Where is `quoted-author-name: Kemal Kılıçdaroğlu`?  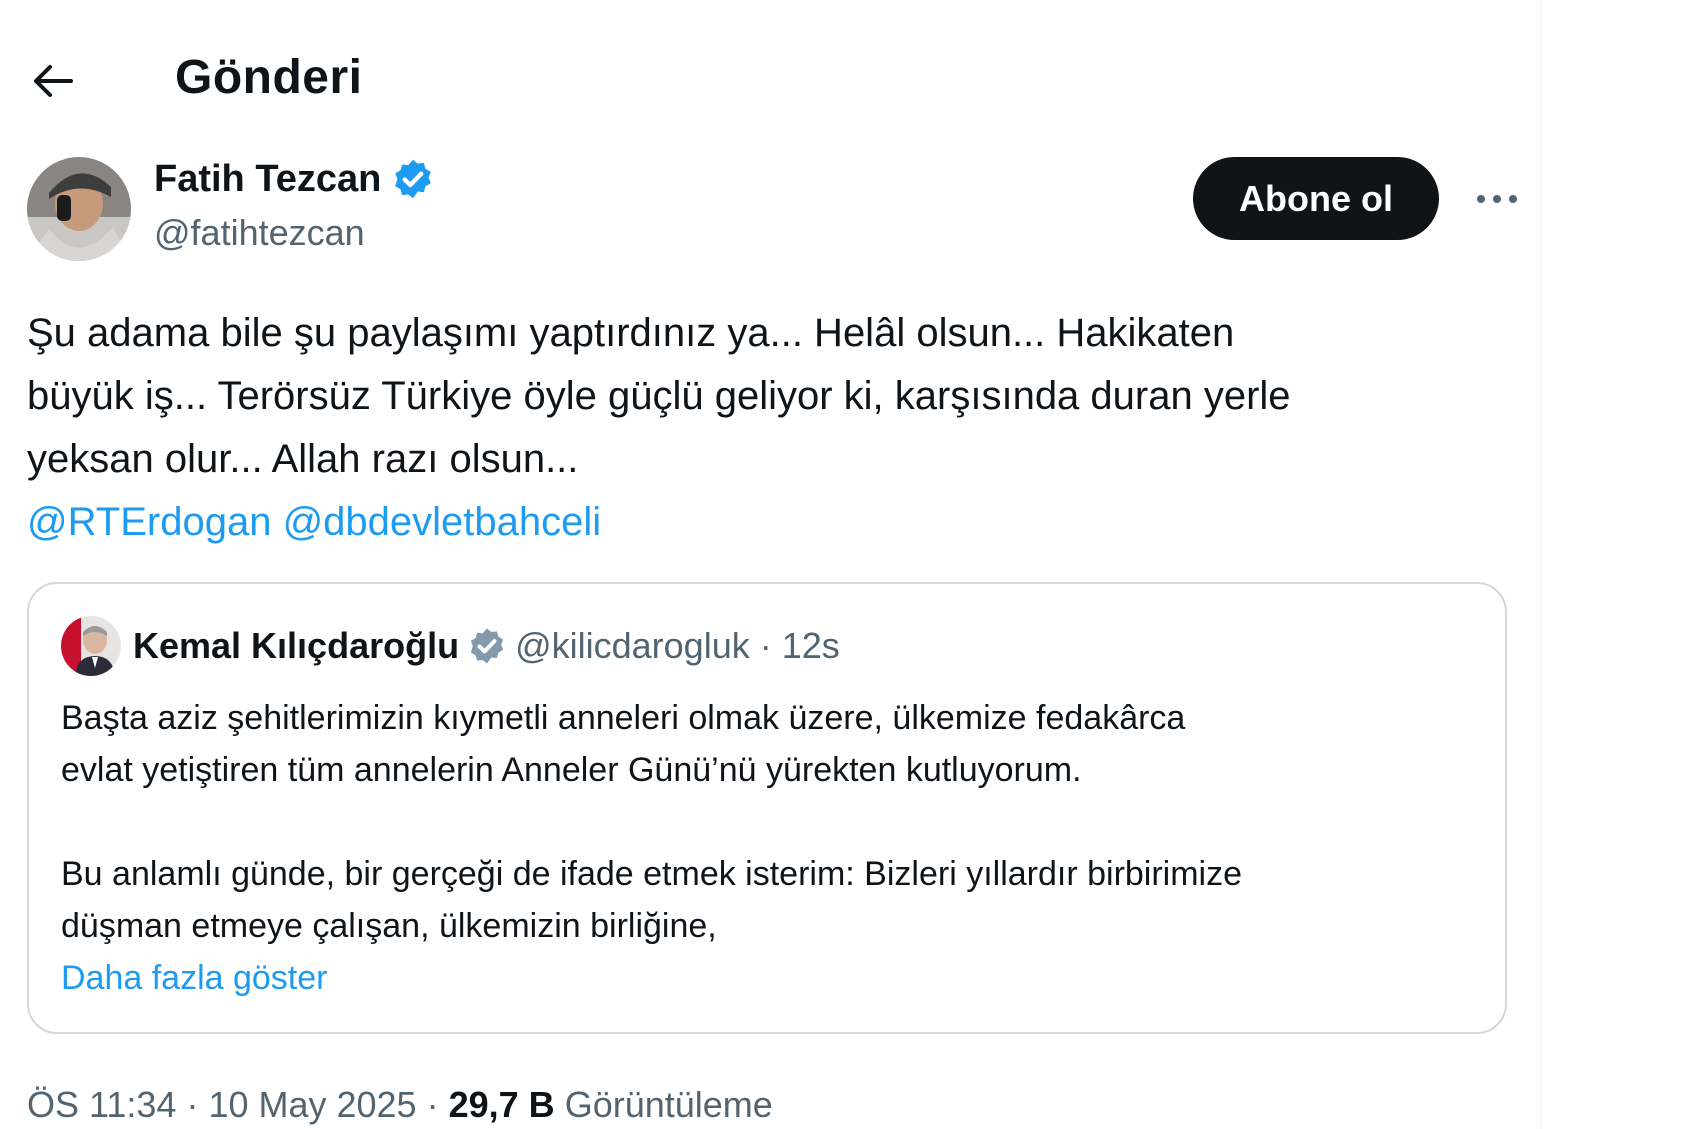
quoted-author-name: Kemal Kılıçdaroğlu is located at coordinates (296, 646).